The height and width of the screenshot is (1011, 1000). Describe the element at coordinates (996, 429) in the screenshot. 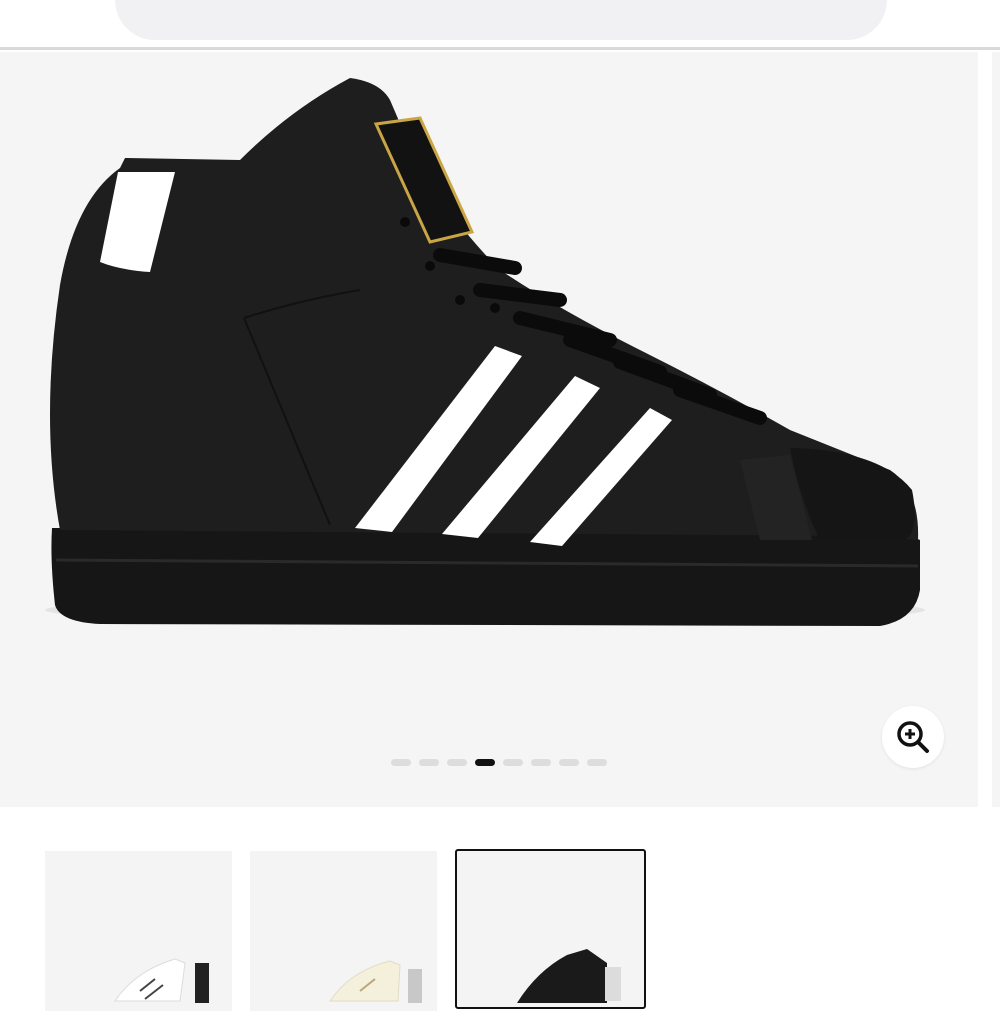

I see `next-image-peek` at that location.